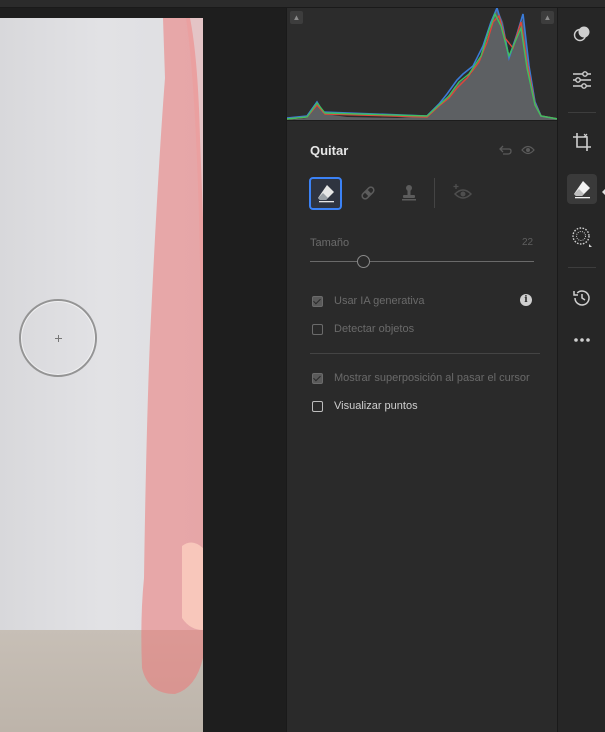  I want to click on detect-objects-label: Detectar objetos, so click(374, 329).